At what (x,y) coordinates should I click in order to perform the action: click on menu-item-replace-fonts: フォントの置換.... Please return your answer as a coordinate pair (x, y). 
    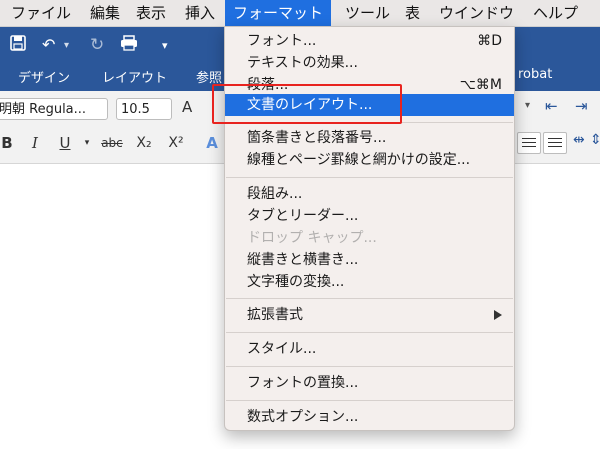
    Looking at the image, I should click on (369, 383).